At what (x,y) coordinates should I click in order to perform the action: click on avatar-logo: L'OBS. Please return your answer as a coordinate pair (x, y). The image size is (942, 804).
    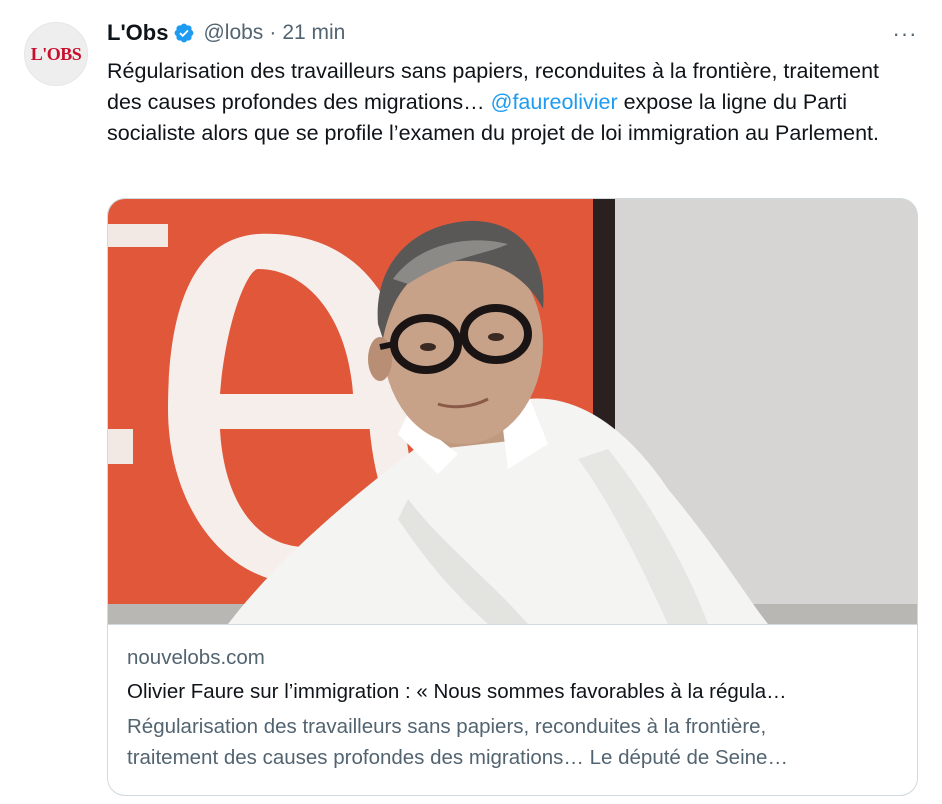
    Looking at the image, I should click on (56, 53).